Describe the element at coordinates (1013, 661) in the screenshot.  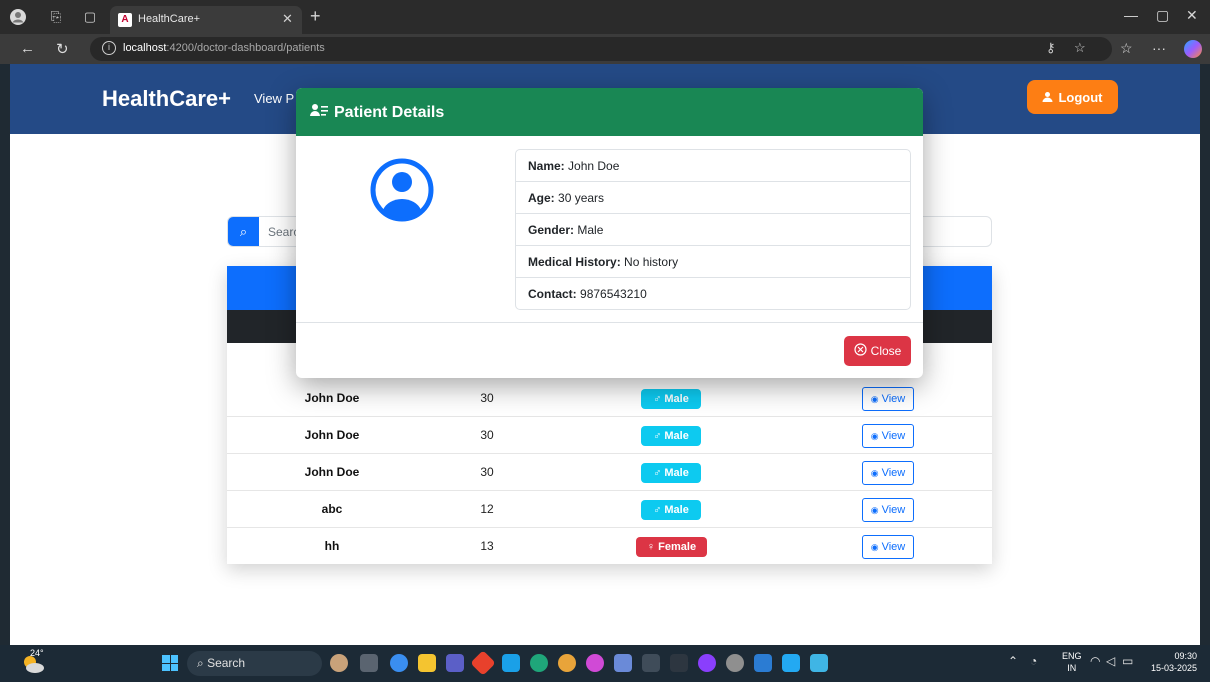
I see `tray-chevron-icon: ⌃` at that location.